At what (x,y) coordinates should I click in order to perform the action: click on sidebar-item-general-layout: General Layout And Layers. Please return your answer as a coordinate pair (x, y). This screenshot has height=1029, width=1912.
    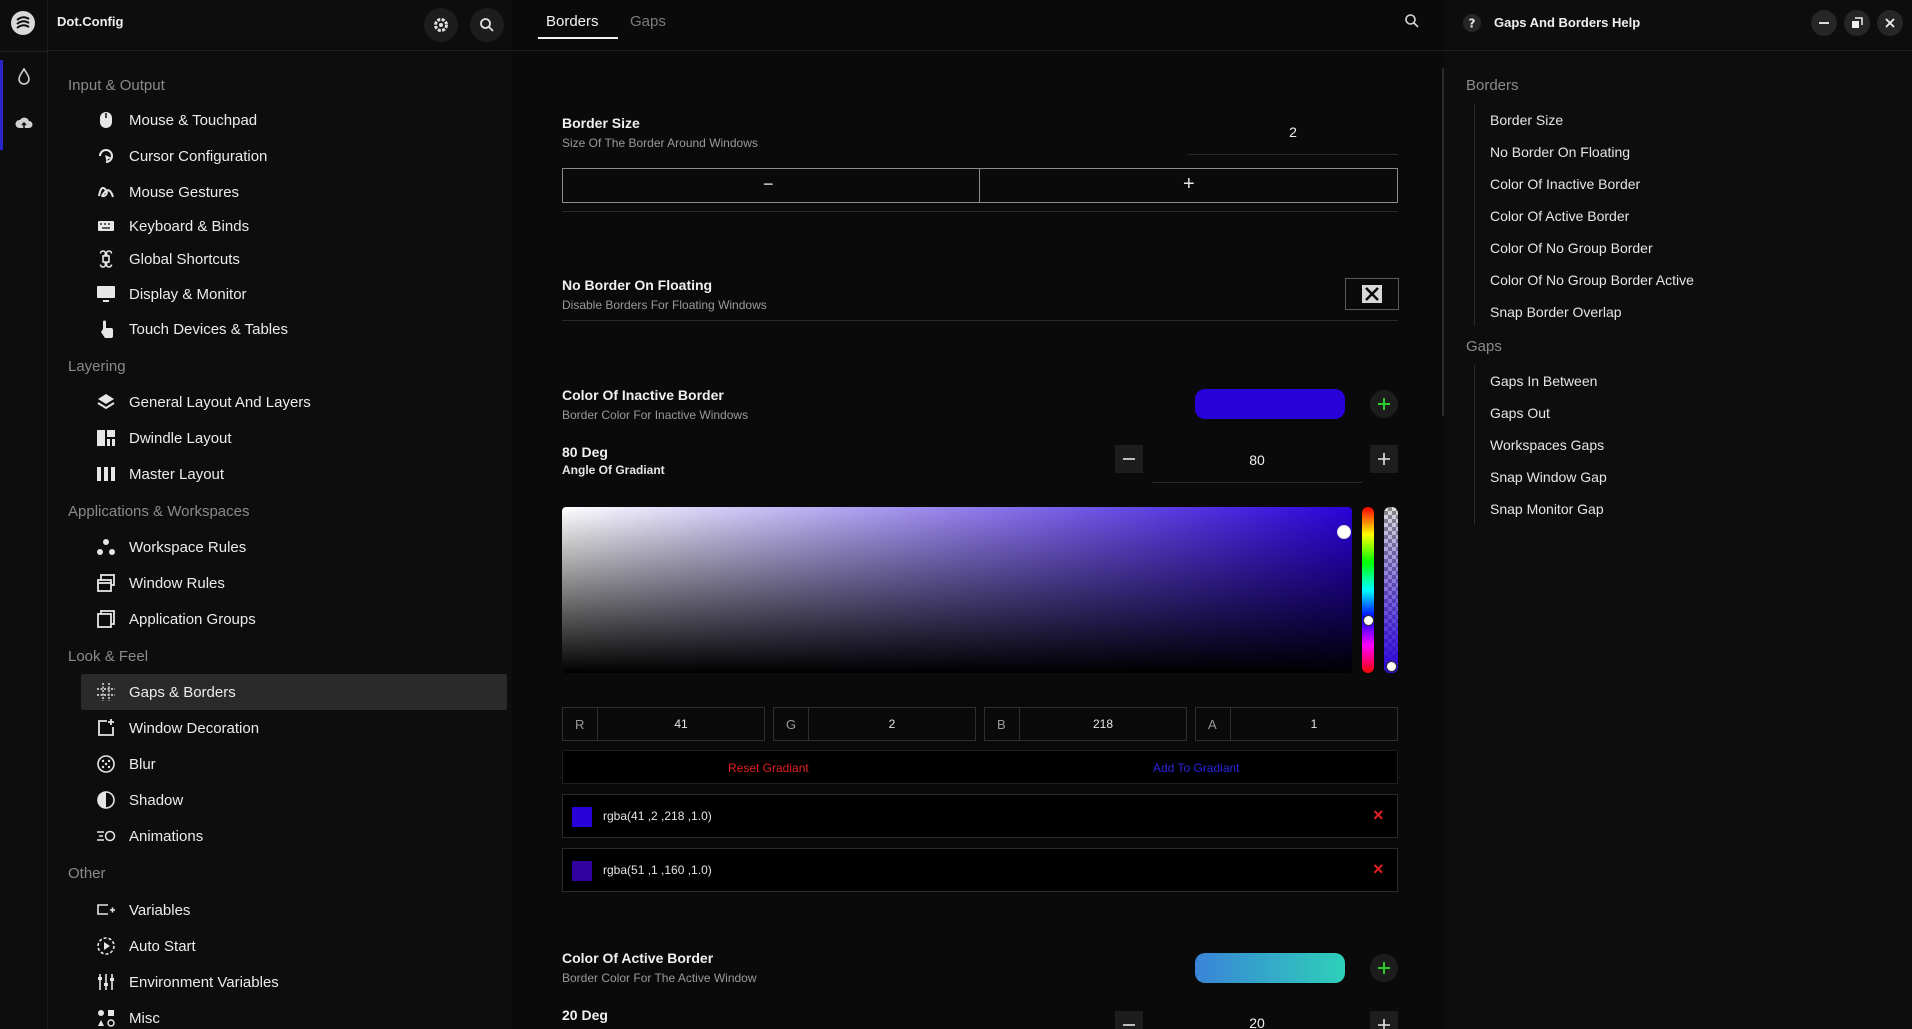
    Looking at the image, I should click on (294, 402).